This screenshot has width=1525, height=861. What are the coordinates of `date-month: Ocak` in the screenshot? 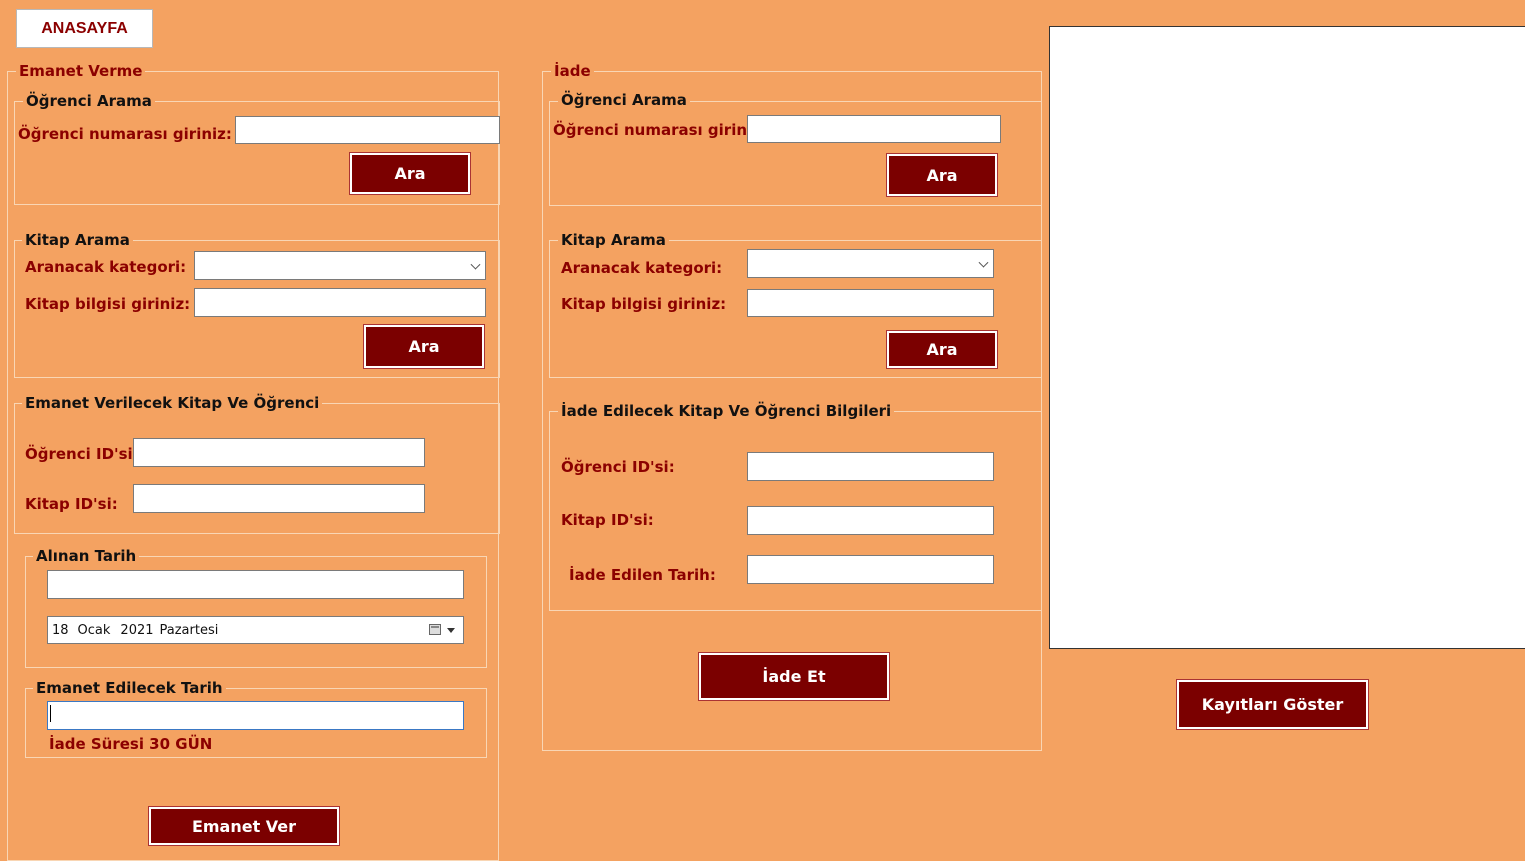 It's located at (94, 630).